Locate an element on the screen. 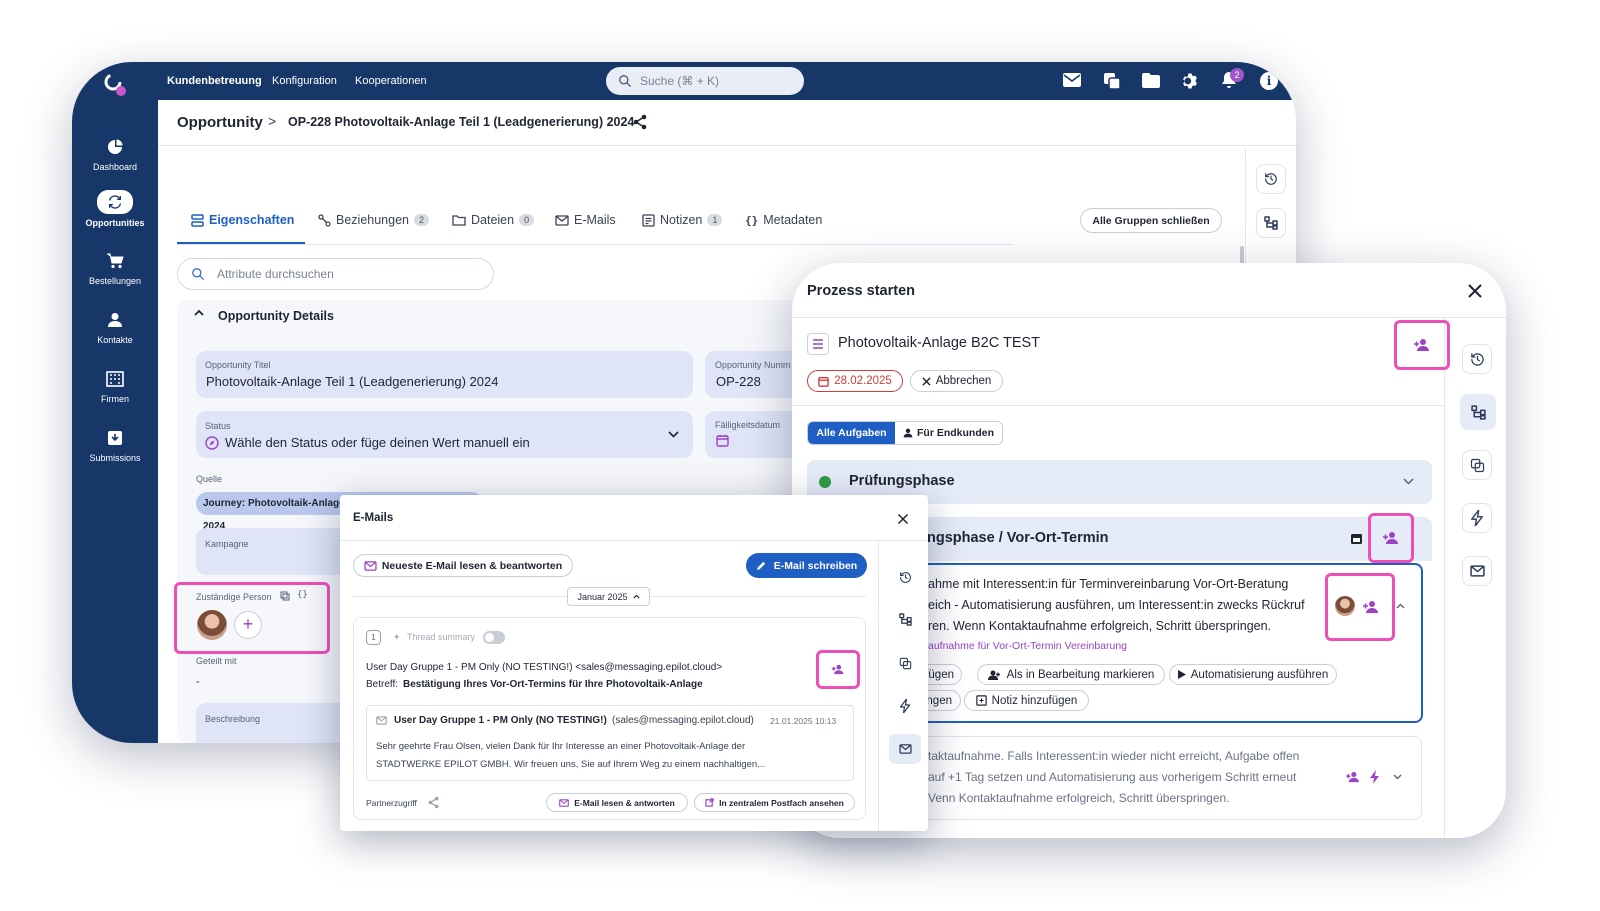 The height and width of the screenshot is (911, 1600). tab-eigenschaften: Eigenschaften is located at coordinates (242, 220).